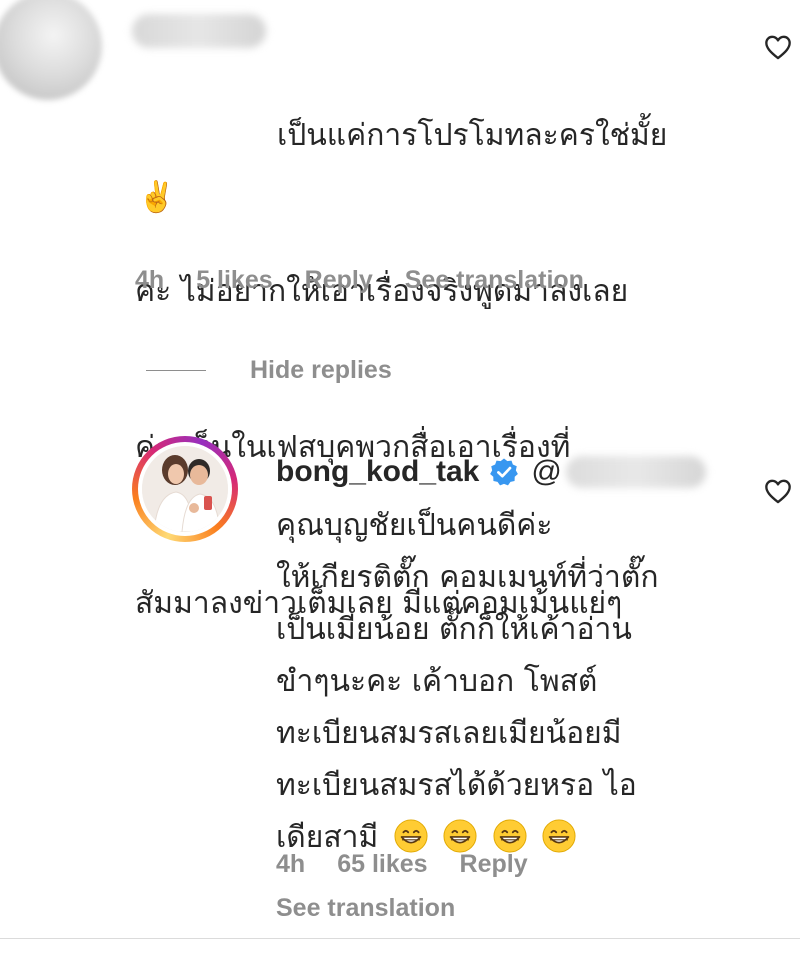  What do you see at coordinates (176, 370) in the screenshot?
I see `divider-line` at bounding box center [176, 370].